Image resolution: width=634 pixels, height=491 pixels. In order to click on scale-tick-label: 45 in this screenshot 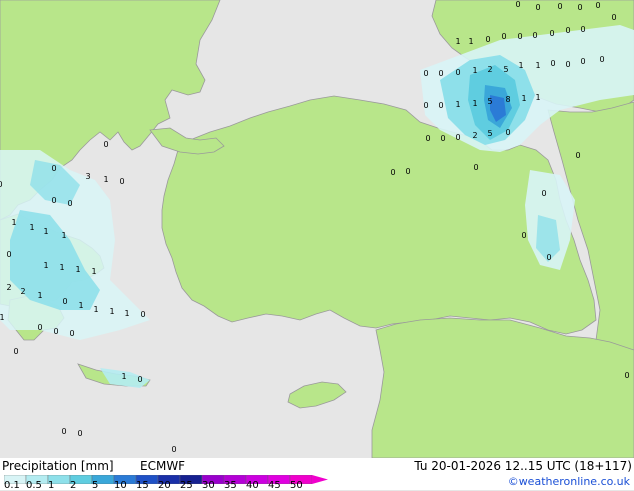, I will do `click(274, 485)`.